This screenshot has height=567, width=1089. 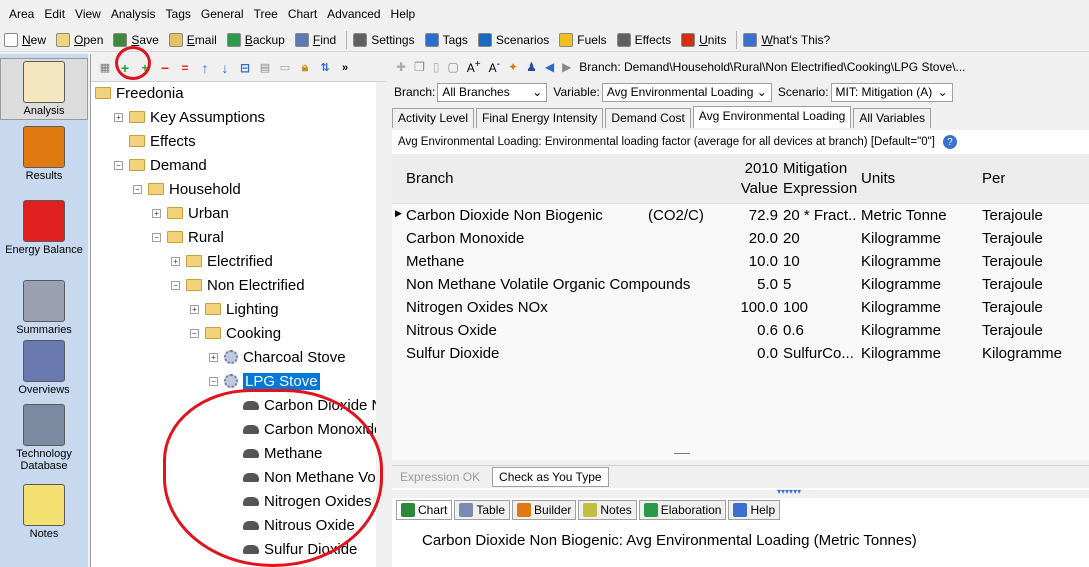 I want to click on header-branch: Branch, so click(x=430, y=178).